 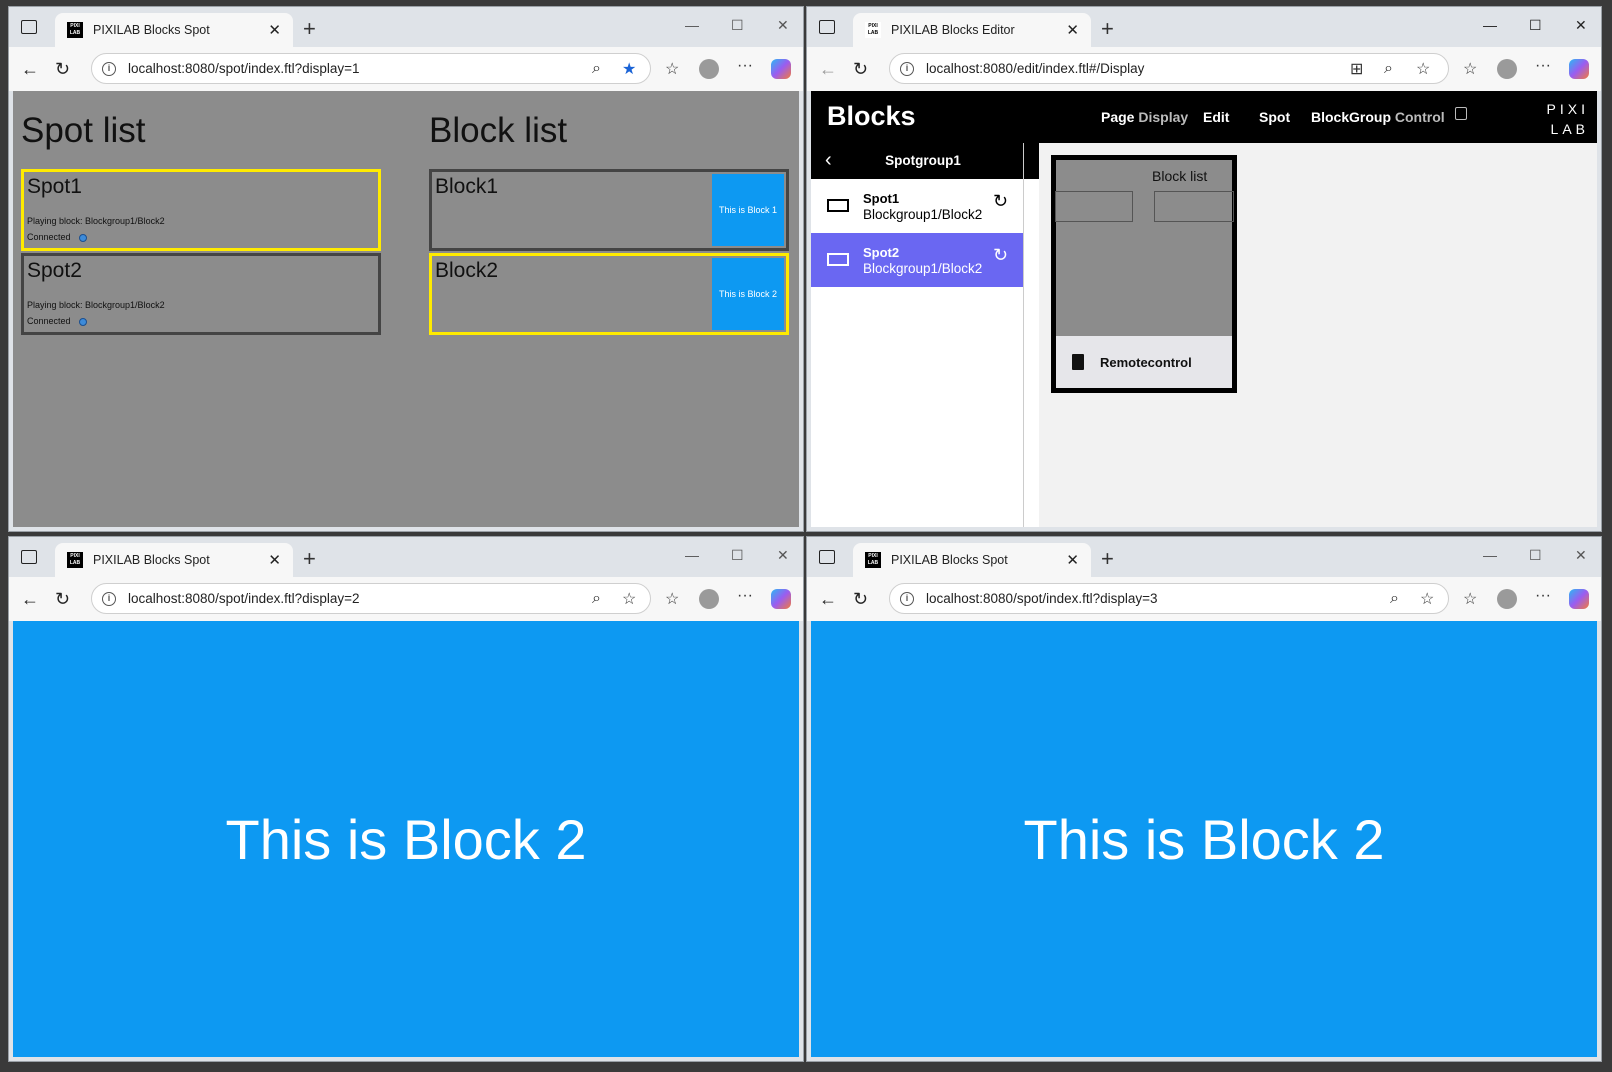 What do you see at coordinates (609, 294) in the screenshot?
I see `block-card-block2: Block2 This is Block 2` at bounding box center [609, 294].